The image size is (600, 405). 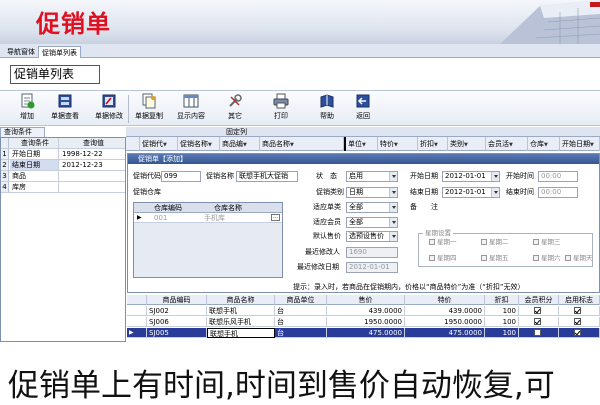 What do you see at coordinates (372, 236) in the screenshot?
I see `price-select: 选预设售价` at bounding box center [372, 236].